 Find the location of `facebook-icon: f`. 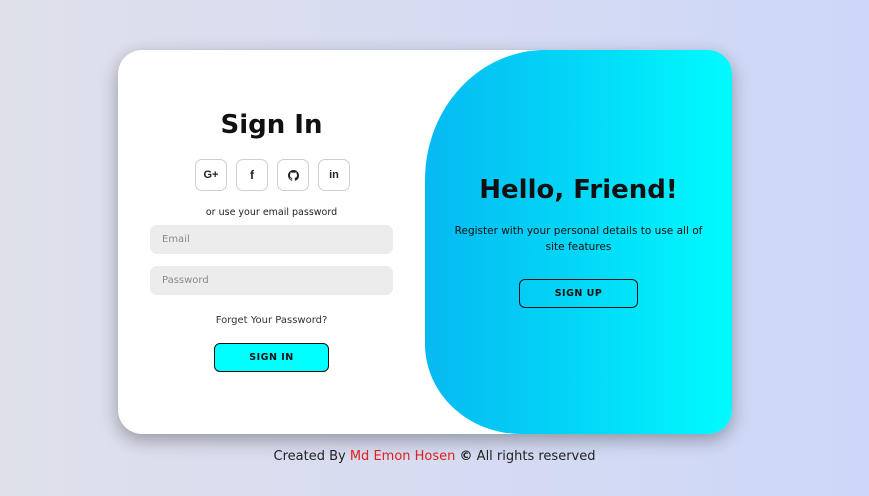

facebook-icon: f is located at coordinates (252, 175).